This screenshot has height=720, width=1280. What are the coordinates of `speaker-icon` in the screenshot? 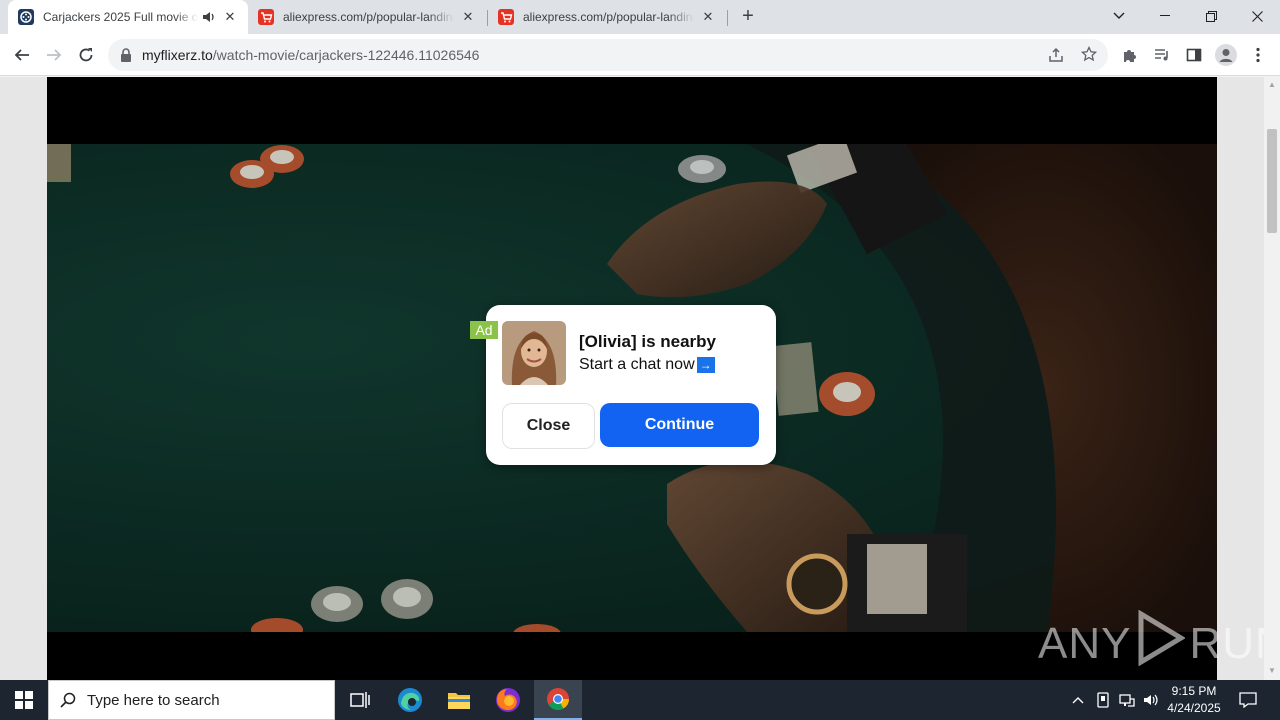 It's located at (209, 17).